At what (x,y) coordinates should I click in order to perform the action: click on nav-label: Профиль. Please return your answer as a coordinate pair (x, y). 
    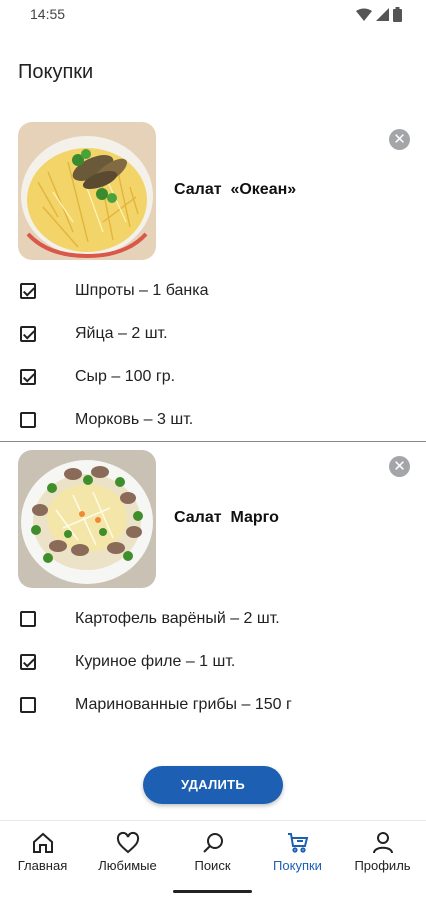
    Looking at the image, I should click on (382, 865).